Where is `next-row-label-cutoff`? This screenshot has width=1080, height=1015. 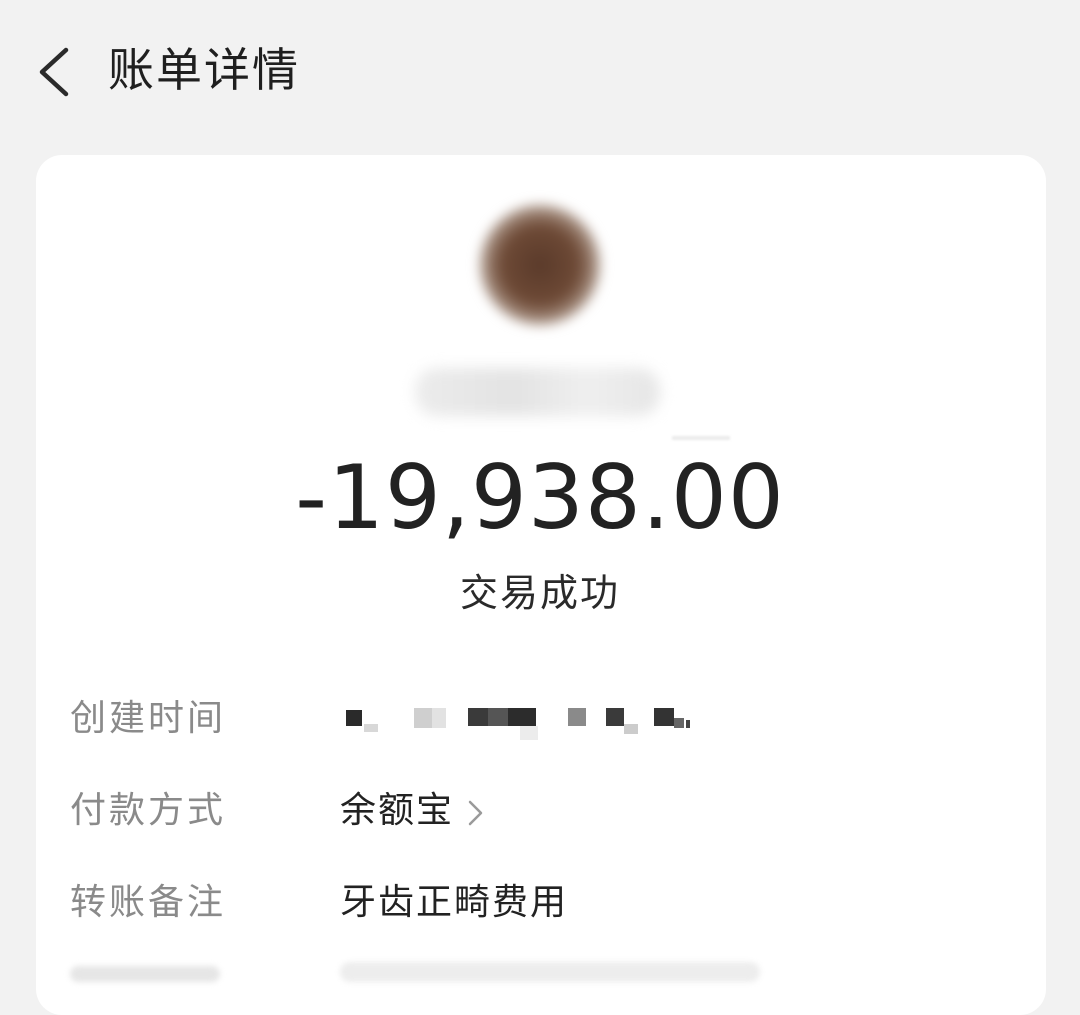
next-row-label-cutoff is located at coordinates (145, 974).